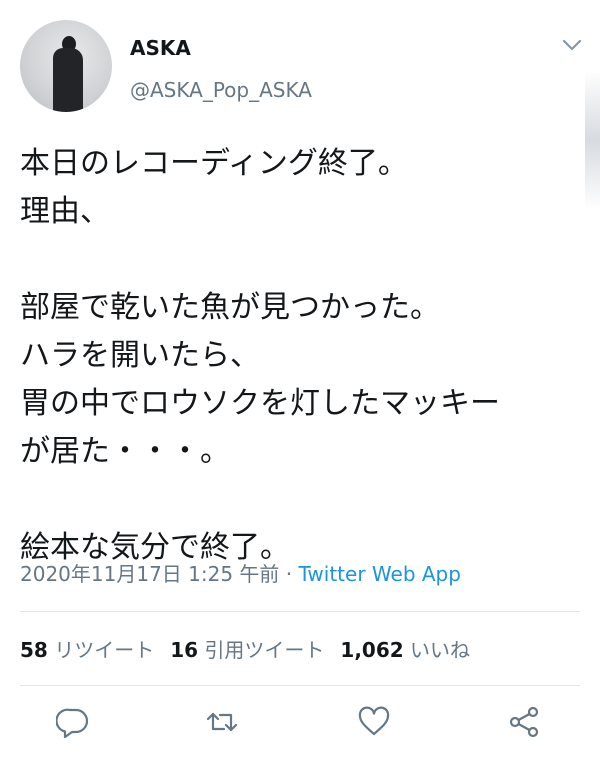 This screenshot has height=773, width=600. Describe the element at coordinates (184, 650) in the screenshot. I see `quotes-count: 16` at that location.